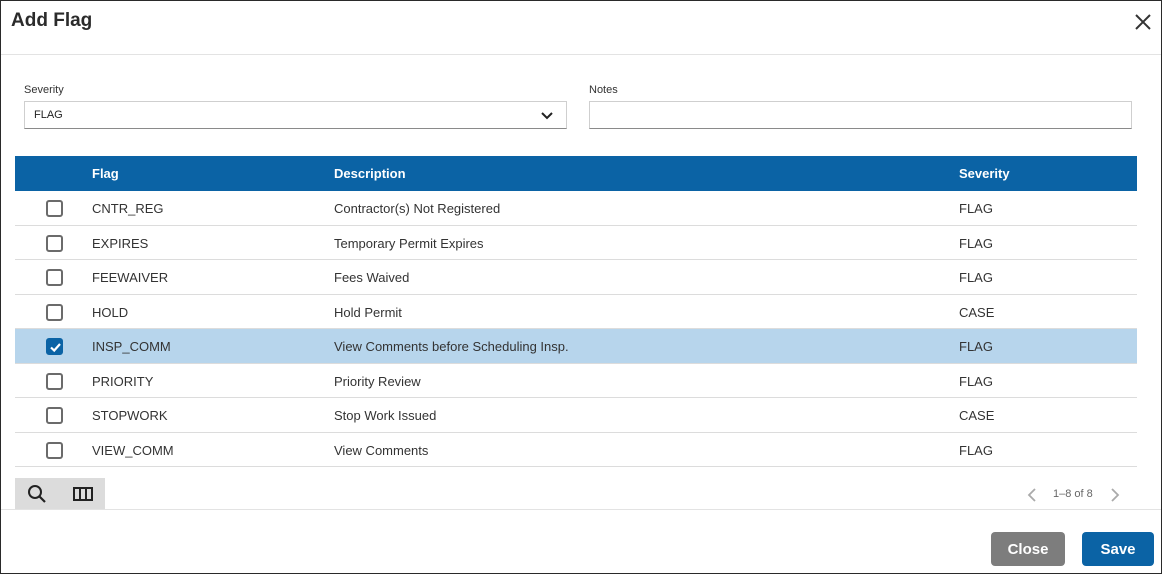 This screenshot has width=1162, height=574. I want to click on cell-description: Temporary Permit Expires, so click(409, 243).